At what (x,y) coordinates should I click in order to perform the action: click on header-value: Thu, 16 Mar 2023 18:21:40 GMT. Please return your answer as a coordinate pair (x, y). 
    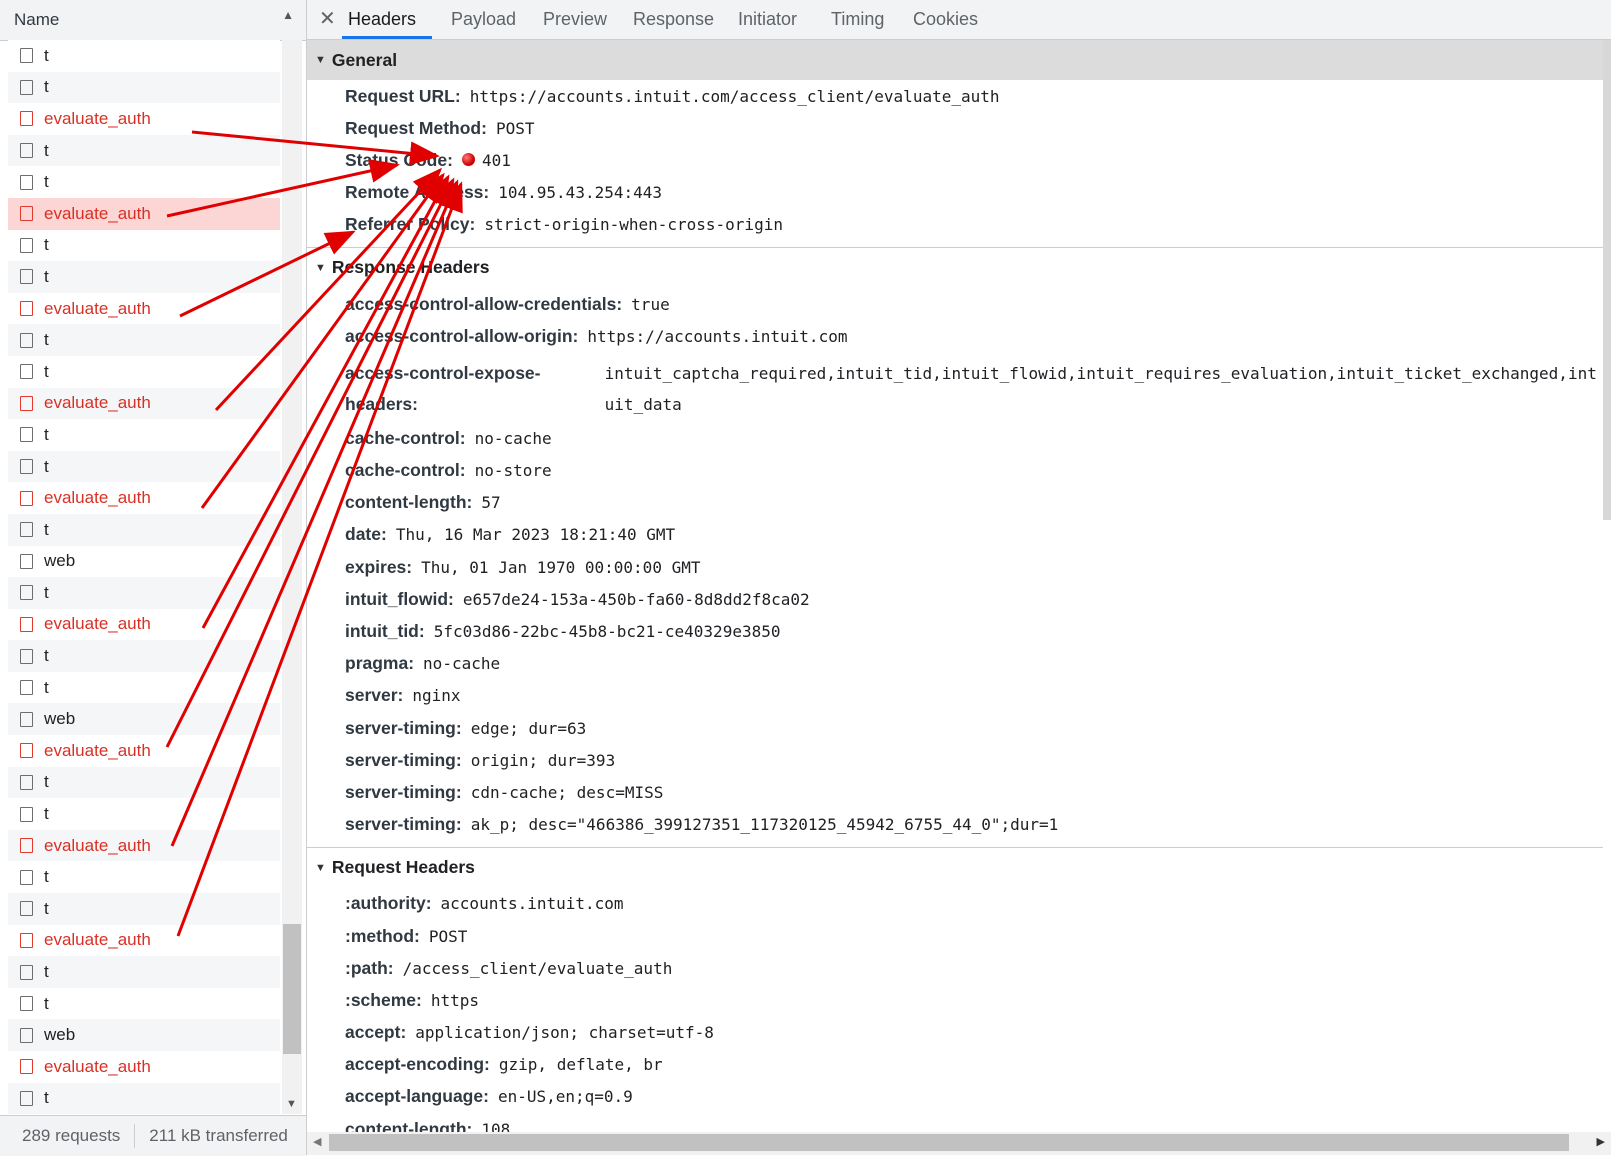
    Looking at the image, I should click on (535, 535).